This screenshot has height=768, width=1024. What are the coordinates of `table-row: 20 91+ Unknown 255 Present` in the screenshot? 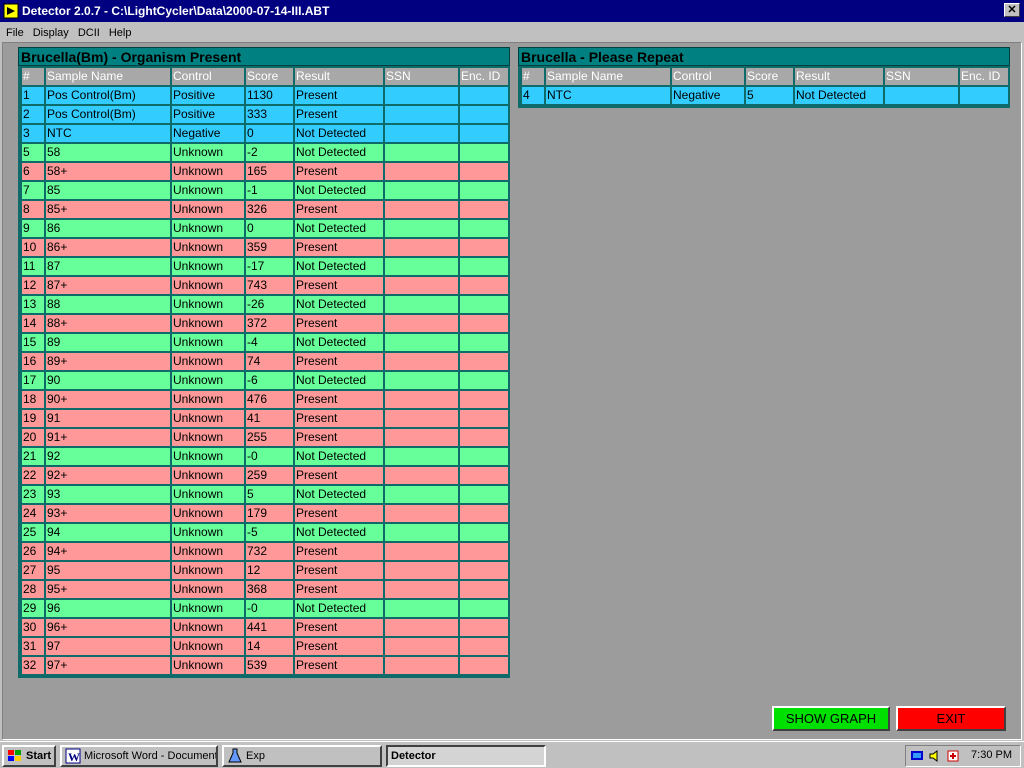 It's located at (265, 437).